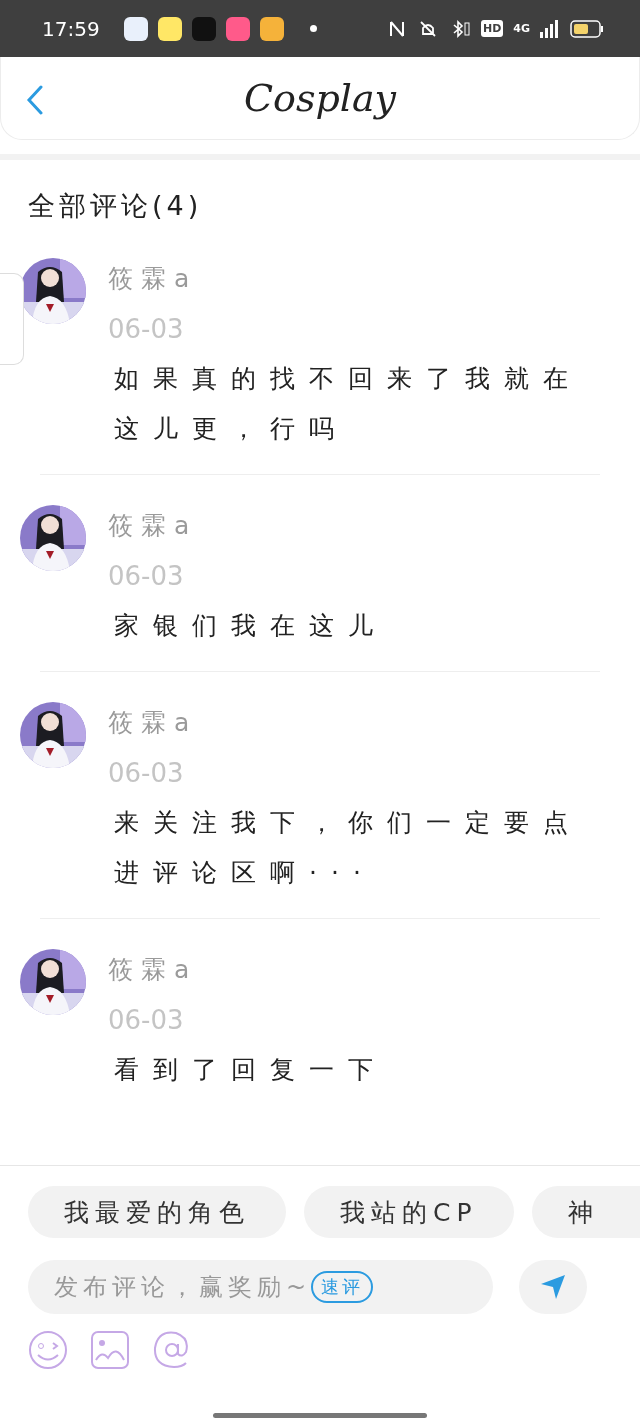 This screenshot has height=1422, width=640. What do you see at coordinates (71, 28) in the screenshot?
I see `status-time: 17:59` at bounding box center [71, 28].